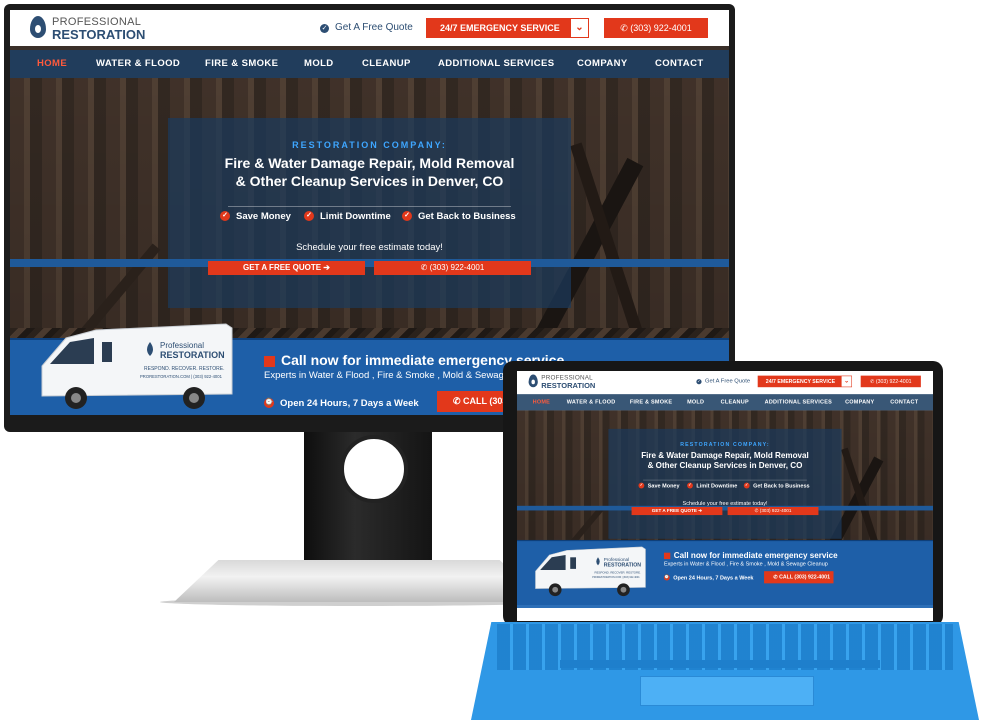 Image resolution: width=992 pixels, height=722 pixels. Describe the element at coordinates (374, 469) in the screenshot. I see `monitor-stand-hole` at that location.